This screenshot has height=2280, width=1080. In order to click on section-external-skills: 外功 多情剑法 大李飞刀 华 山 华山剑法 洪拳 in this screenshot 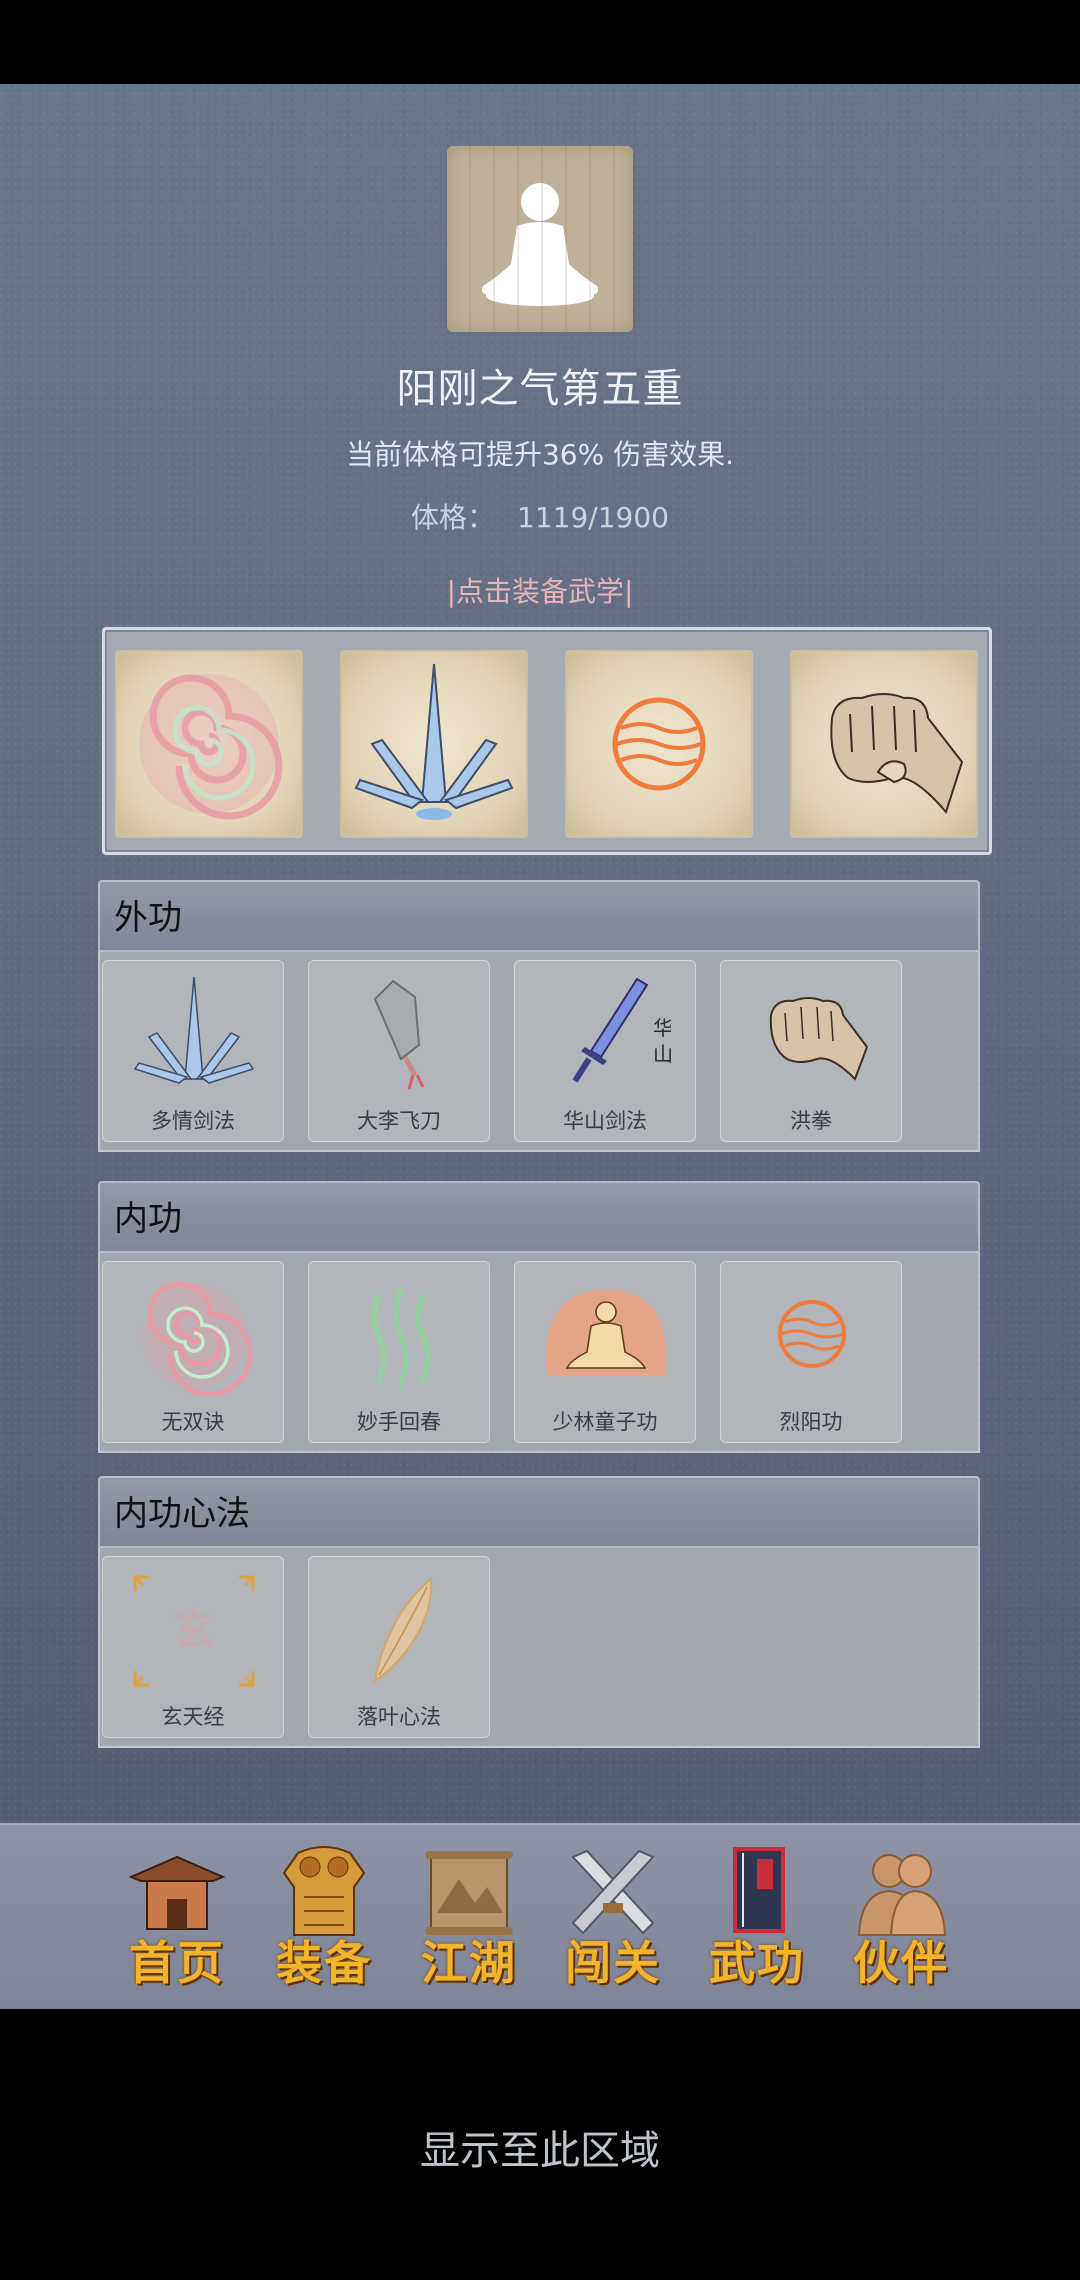, I will do `click(539, 1016)`.